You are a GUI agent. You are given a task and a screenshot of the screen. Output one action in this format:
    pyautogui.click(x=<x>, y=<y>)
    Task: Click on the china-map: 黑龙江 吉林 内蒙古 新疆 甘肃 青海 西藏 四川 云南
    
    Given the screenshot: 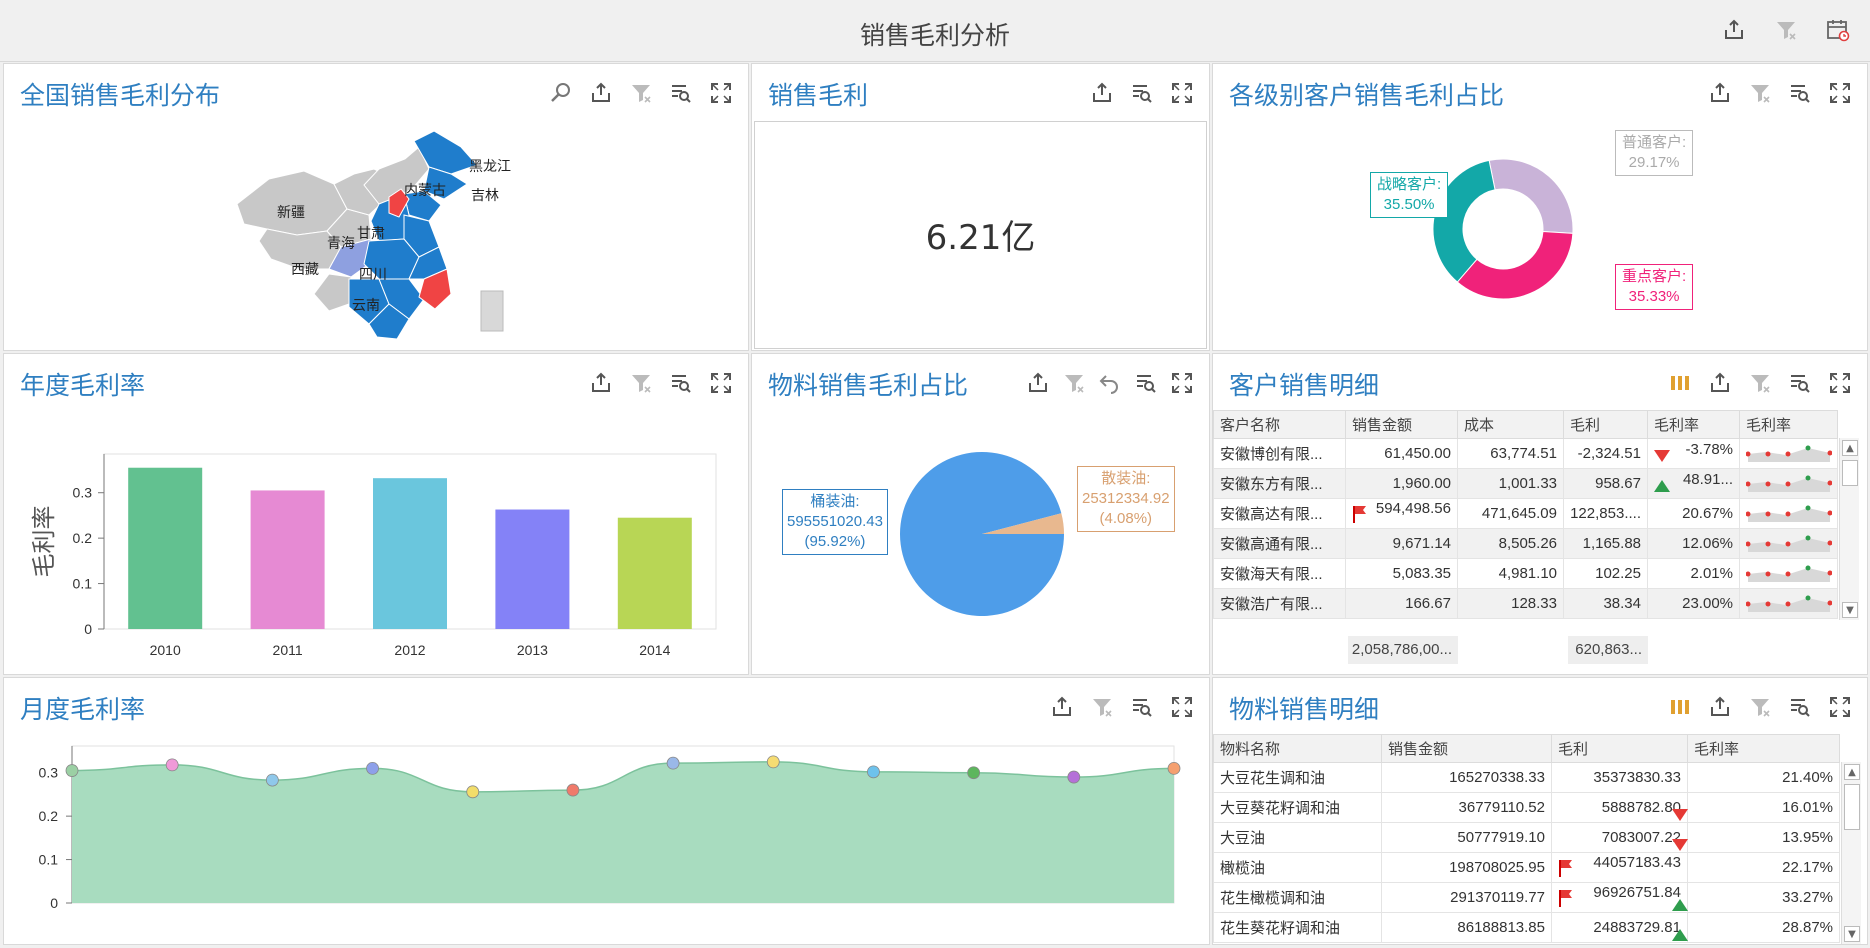 What is the action you would take?
    pyautogui.click(x=379, y=236)
    